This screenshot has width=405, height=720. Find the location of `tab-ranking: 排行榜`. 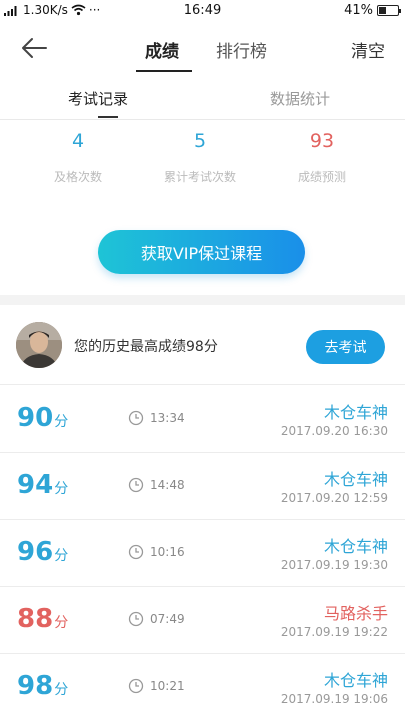

tab-ranking: 排行榜 is located at coordinates (241, 49).